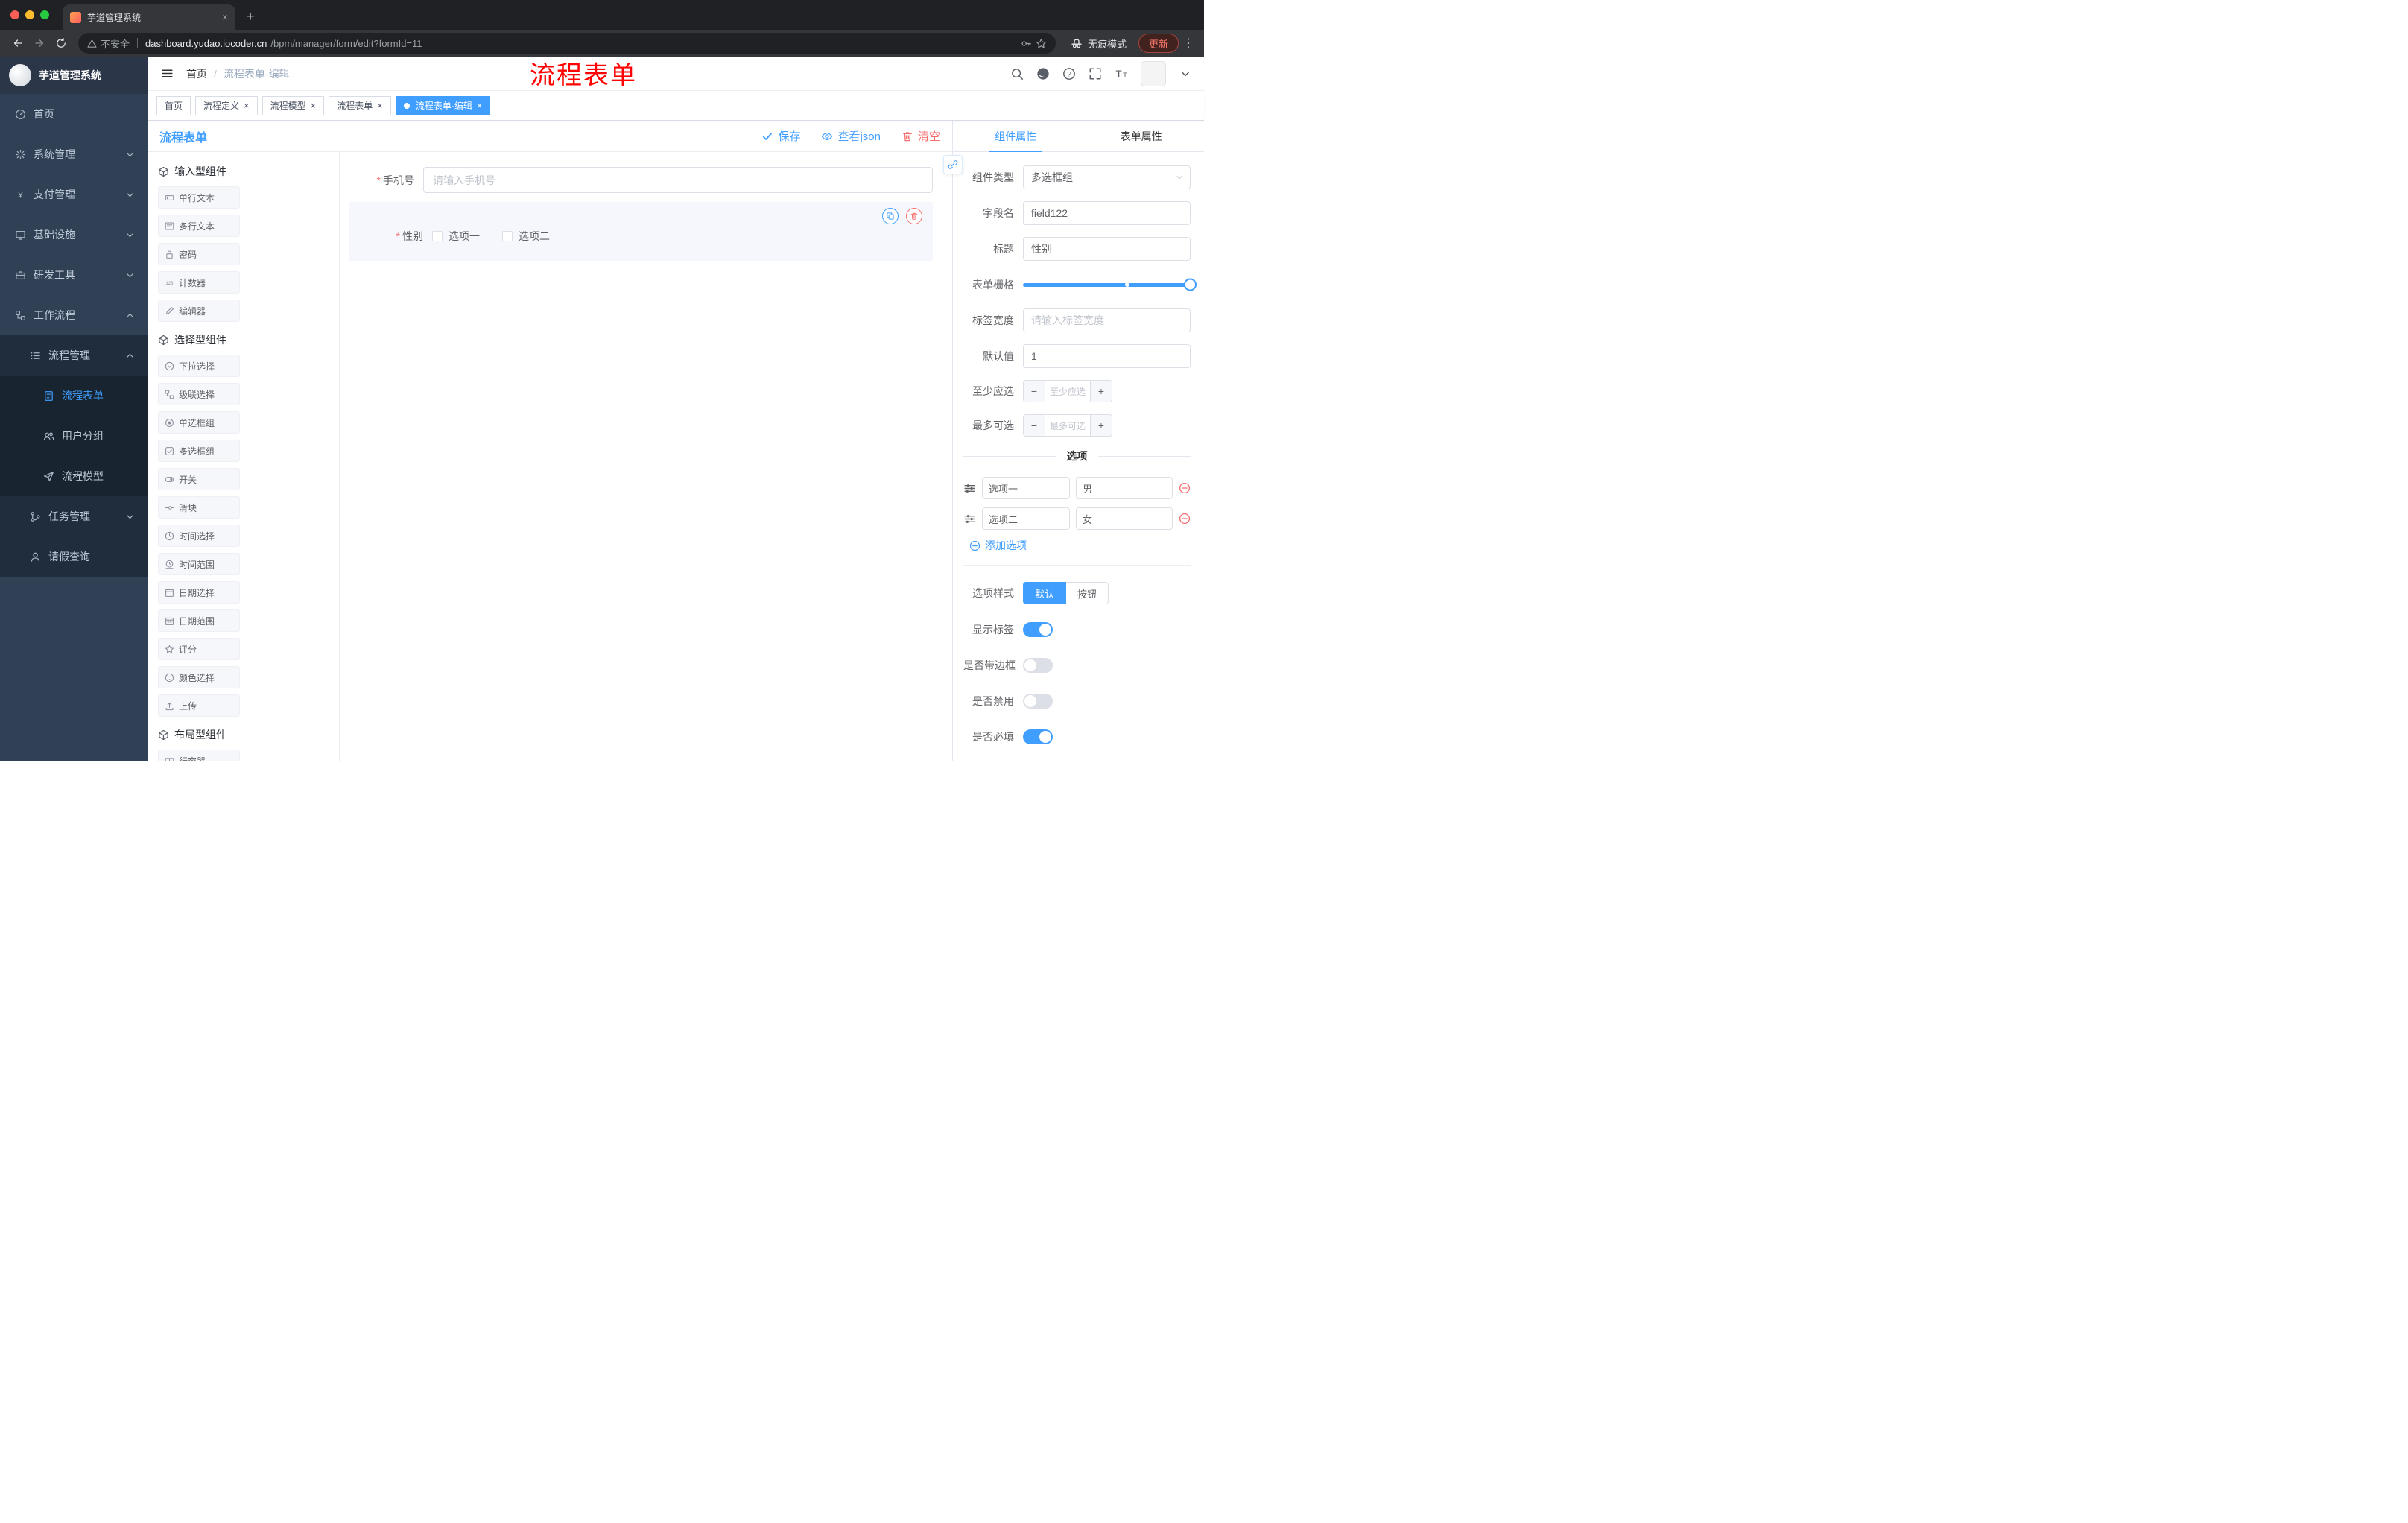 The image size is (2408, 1523). What do you see at coordinates (166, 73) in the screenshot?
I see `hamburger-icon` at bounding box center [166, 73].